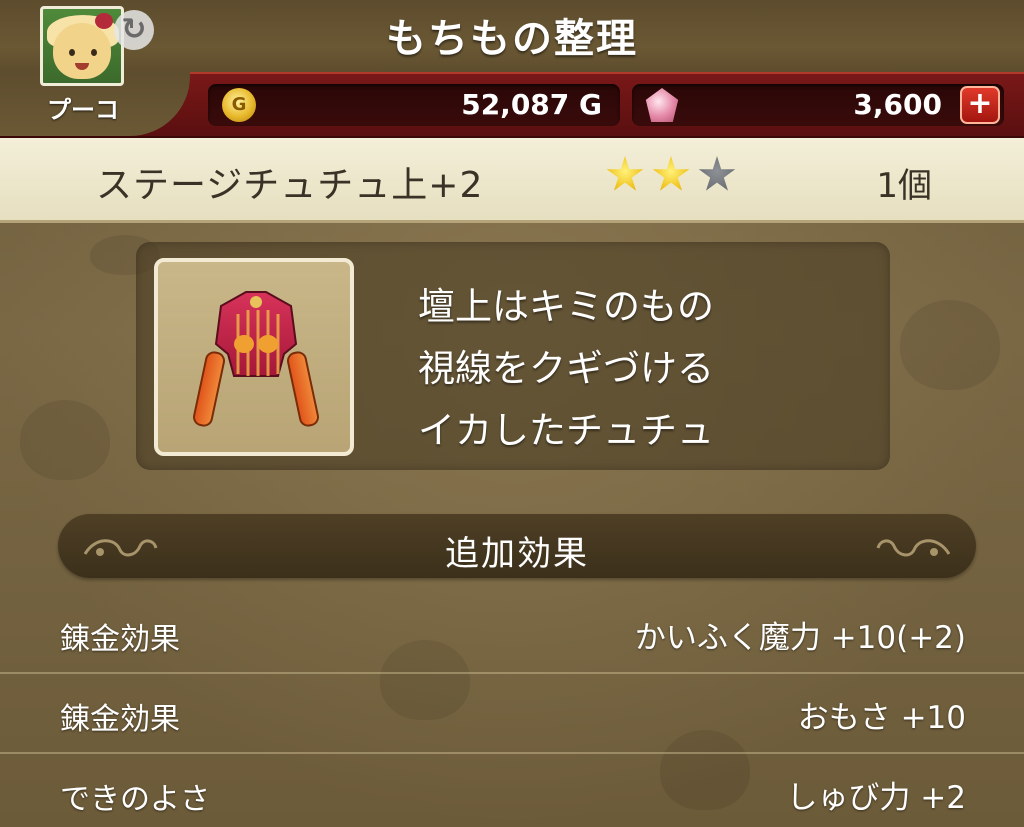  What do you see at coordinates (104, 21) in the screenshot?
I see `avatar-bow` at bounding box center [104, 21].